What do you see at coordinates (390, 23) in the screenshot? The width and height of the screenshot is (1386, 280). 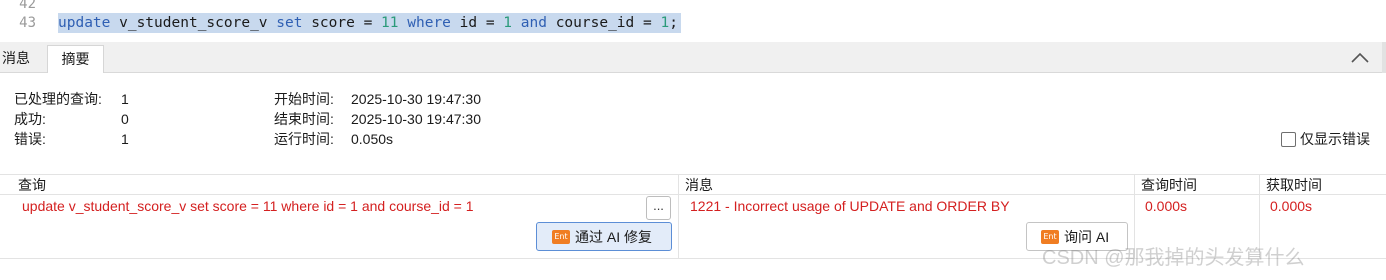 I see `sql-token-num: 11` at bounding box center [390, 23].